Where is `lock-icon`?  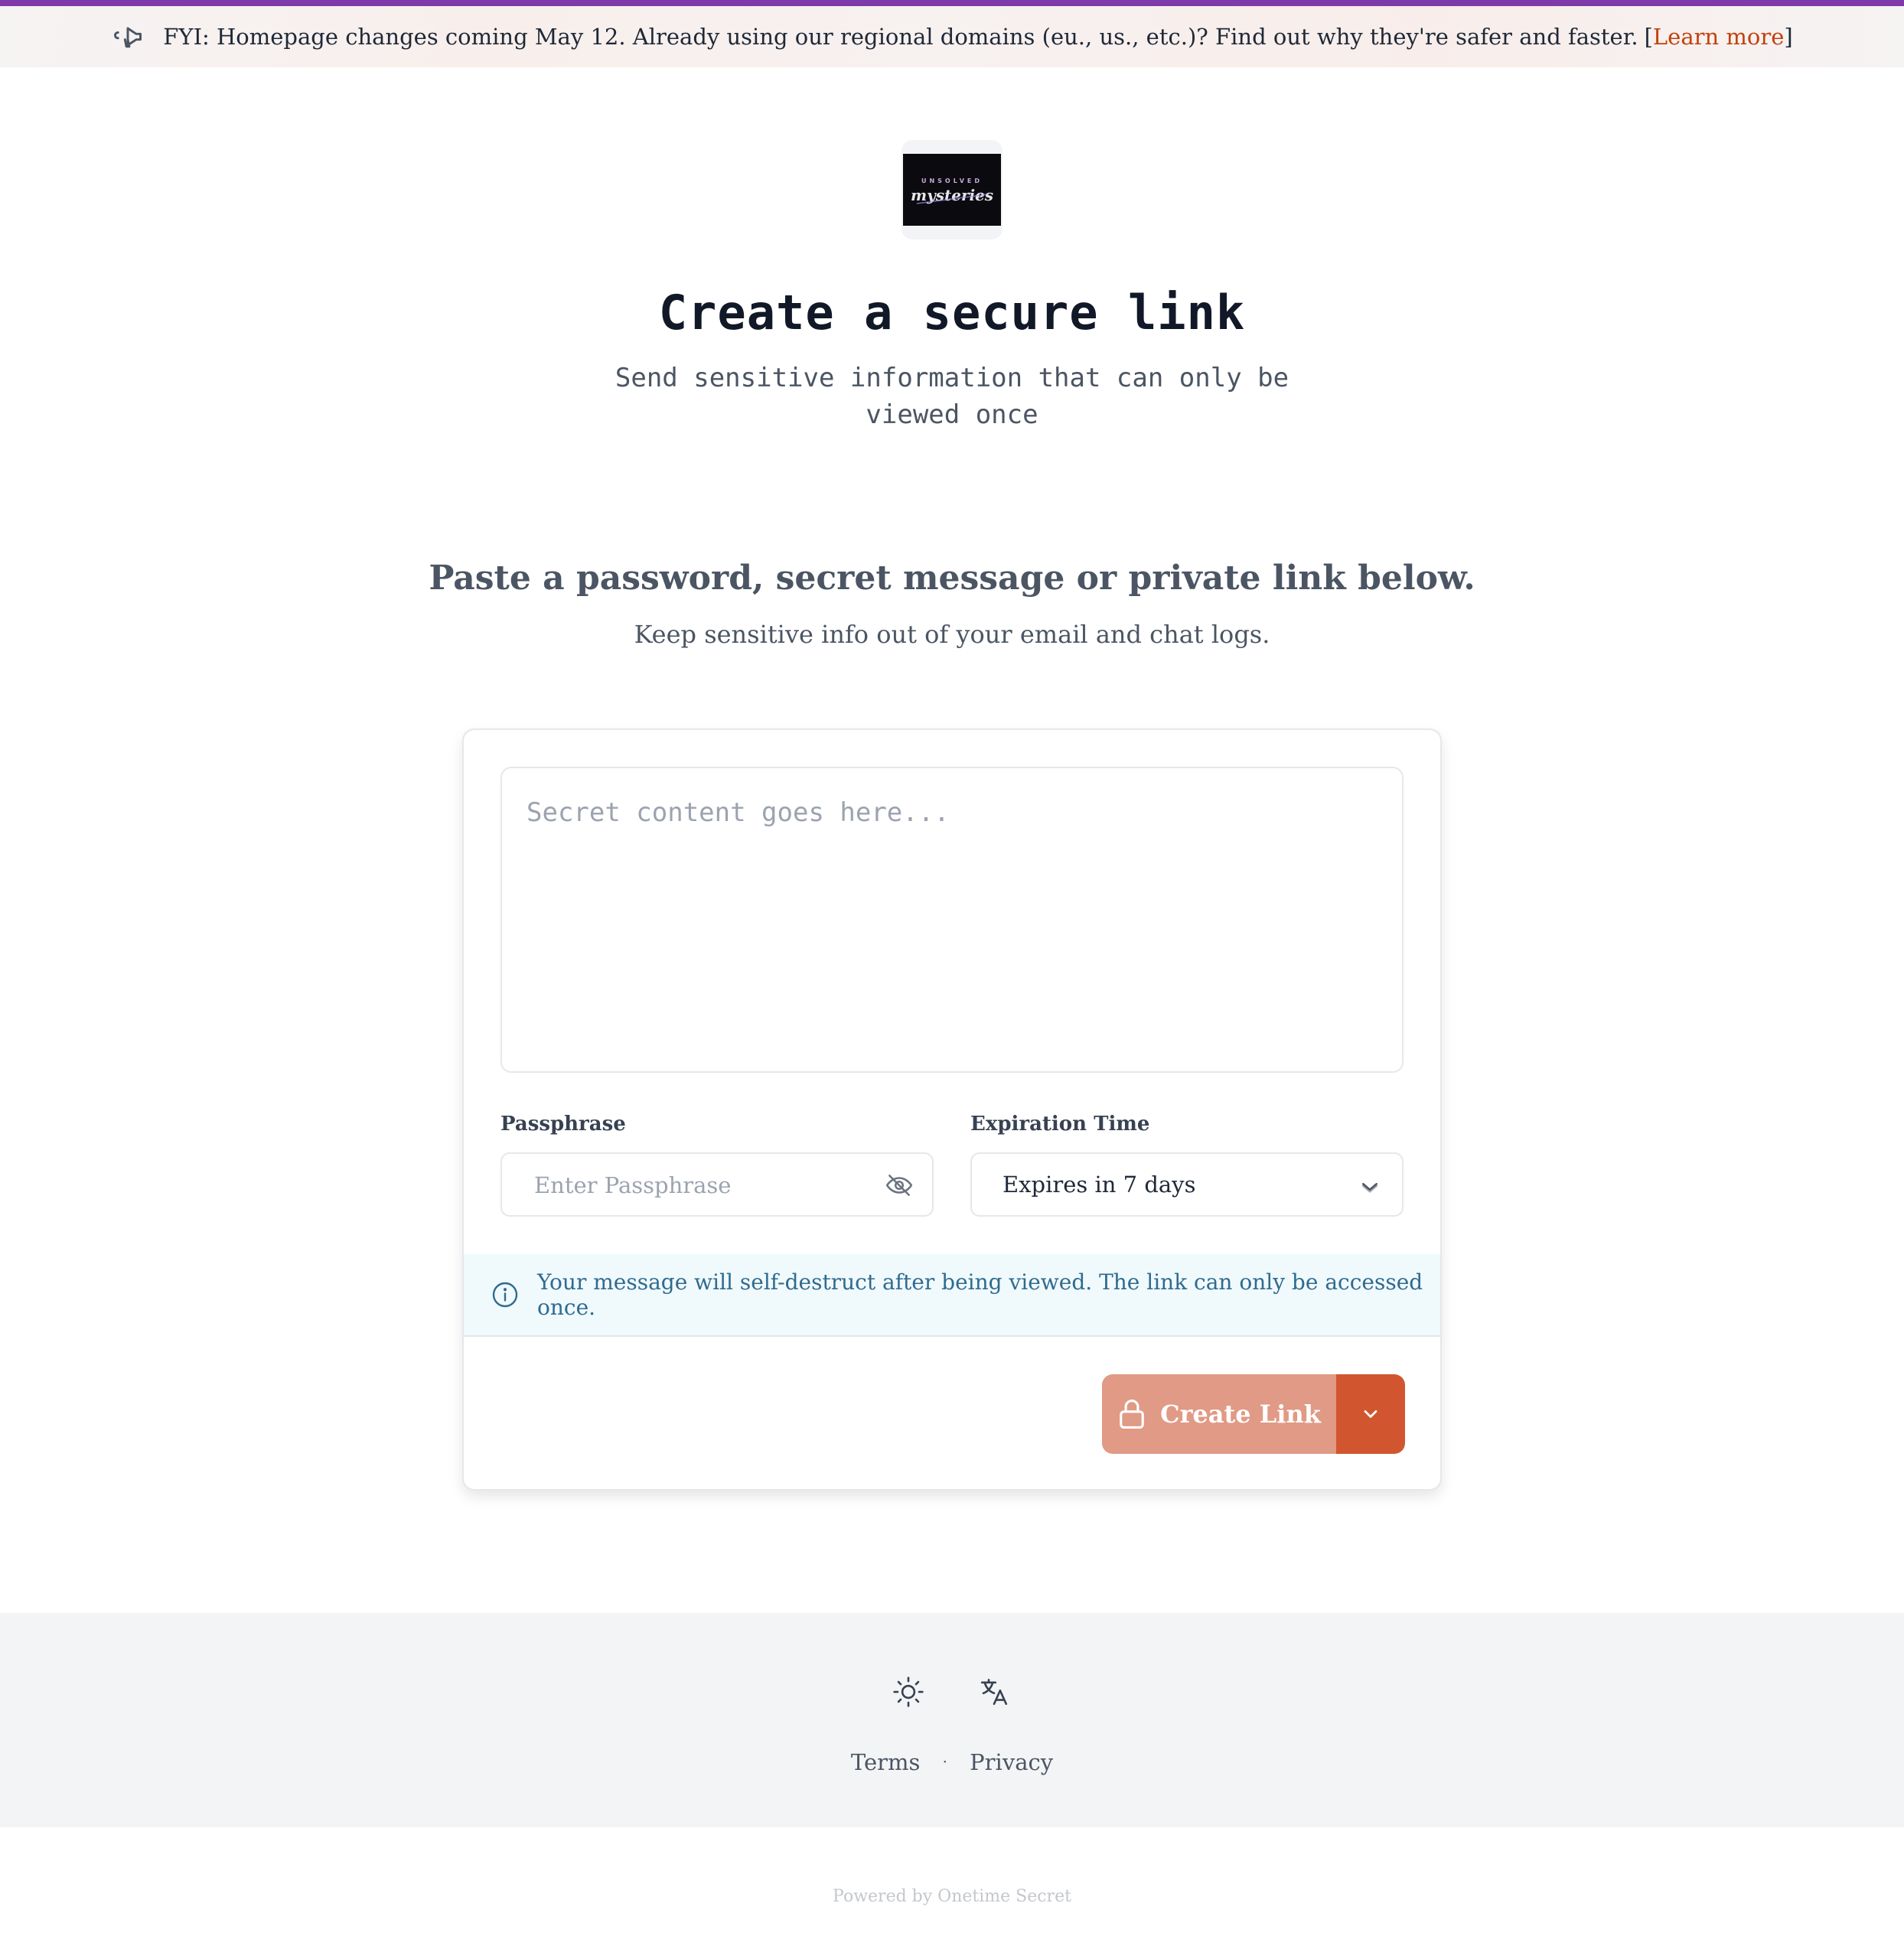 lock-icon is located at coordinates (1131, 1414).